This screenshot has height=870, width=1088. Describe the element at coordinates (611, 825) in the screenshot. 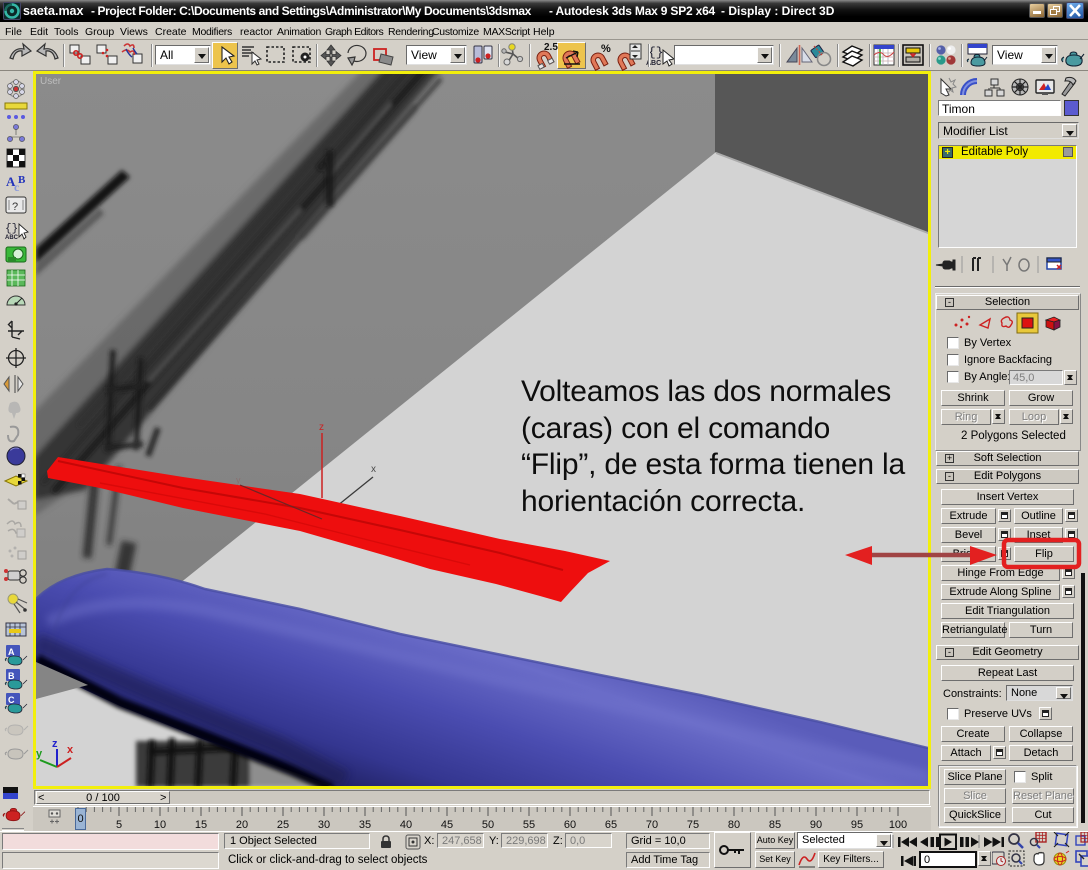

I see `svg-text: 65` at that location.